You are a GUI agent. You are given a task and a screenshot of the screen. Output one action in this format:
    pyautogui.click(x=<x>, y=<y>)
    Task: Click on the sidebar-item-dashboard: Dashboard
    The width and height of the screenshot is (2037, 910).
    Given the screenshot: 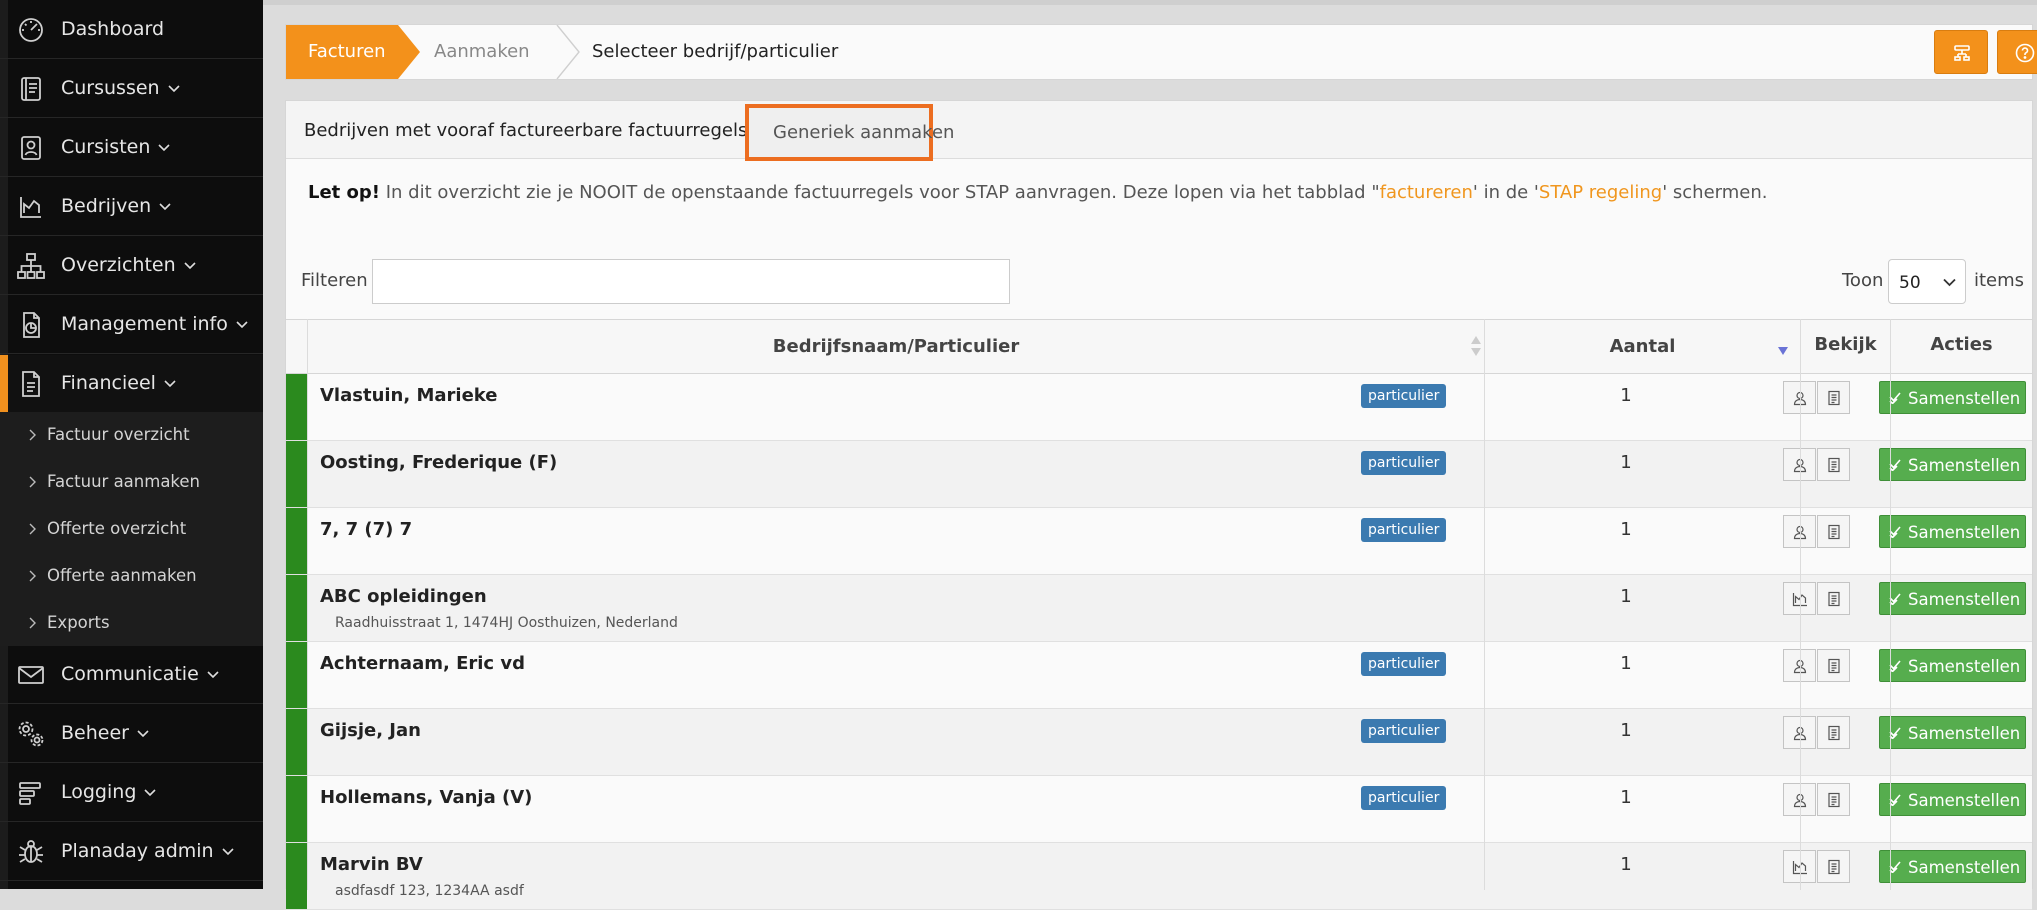 What is the action you would take?
    pyautogui.click(x=131, y=30)
    